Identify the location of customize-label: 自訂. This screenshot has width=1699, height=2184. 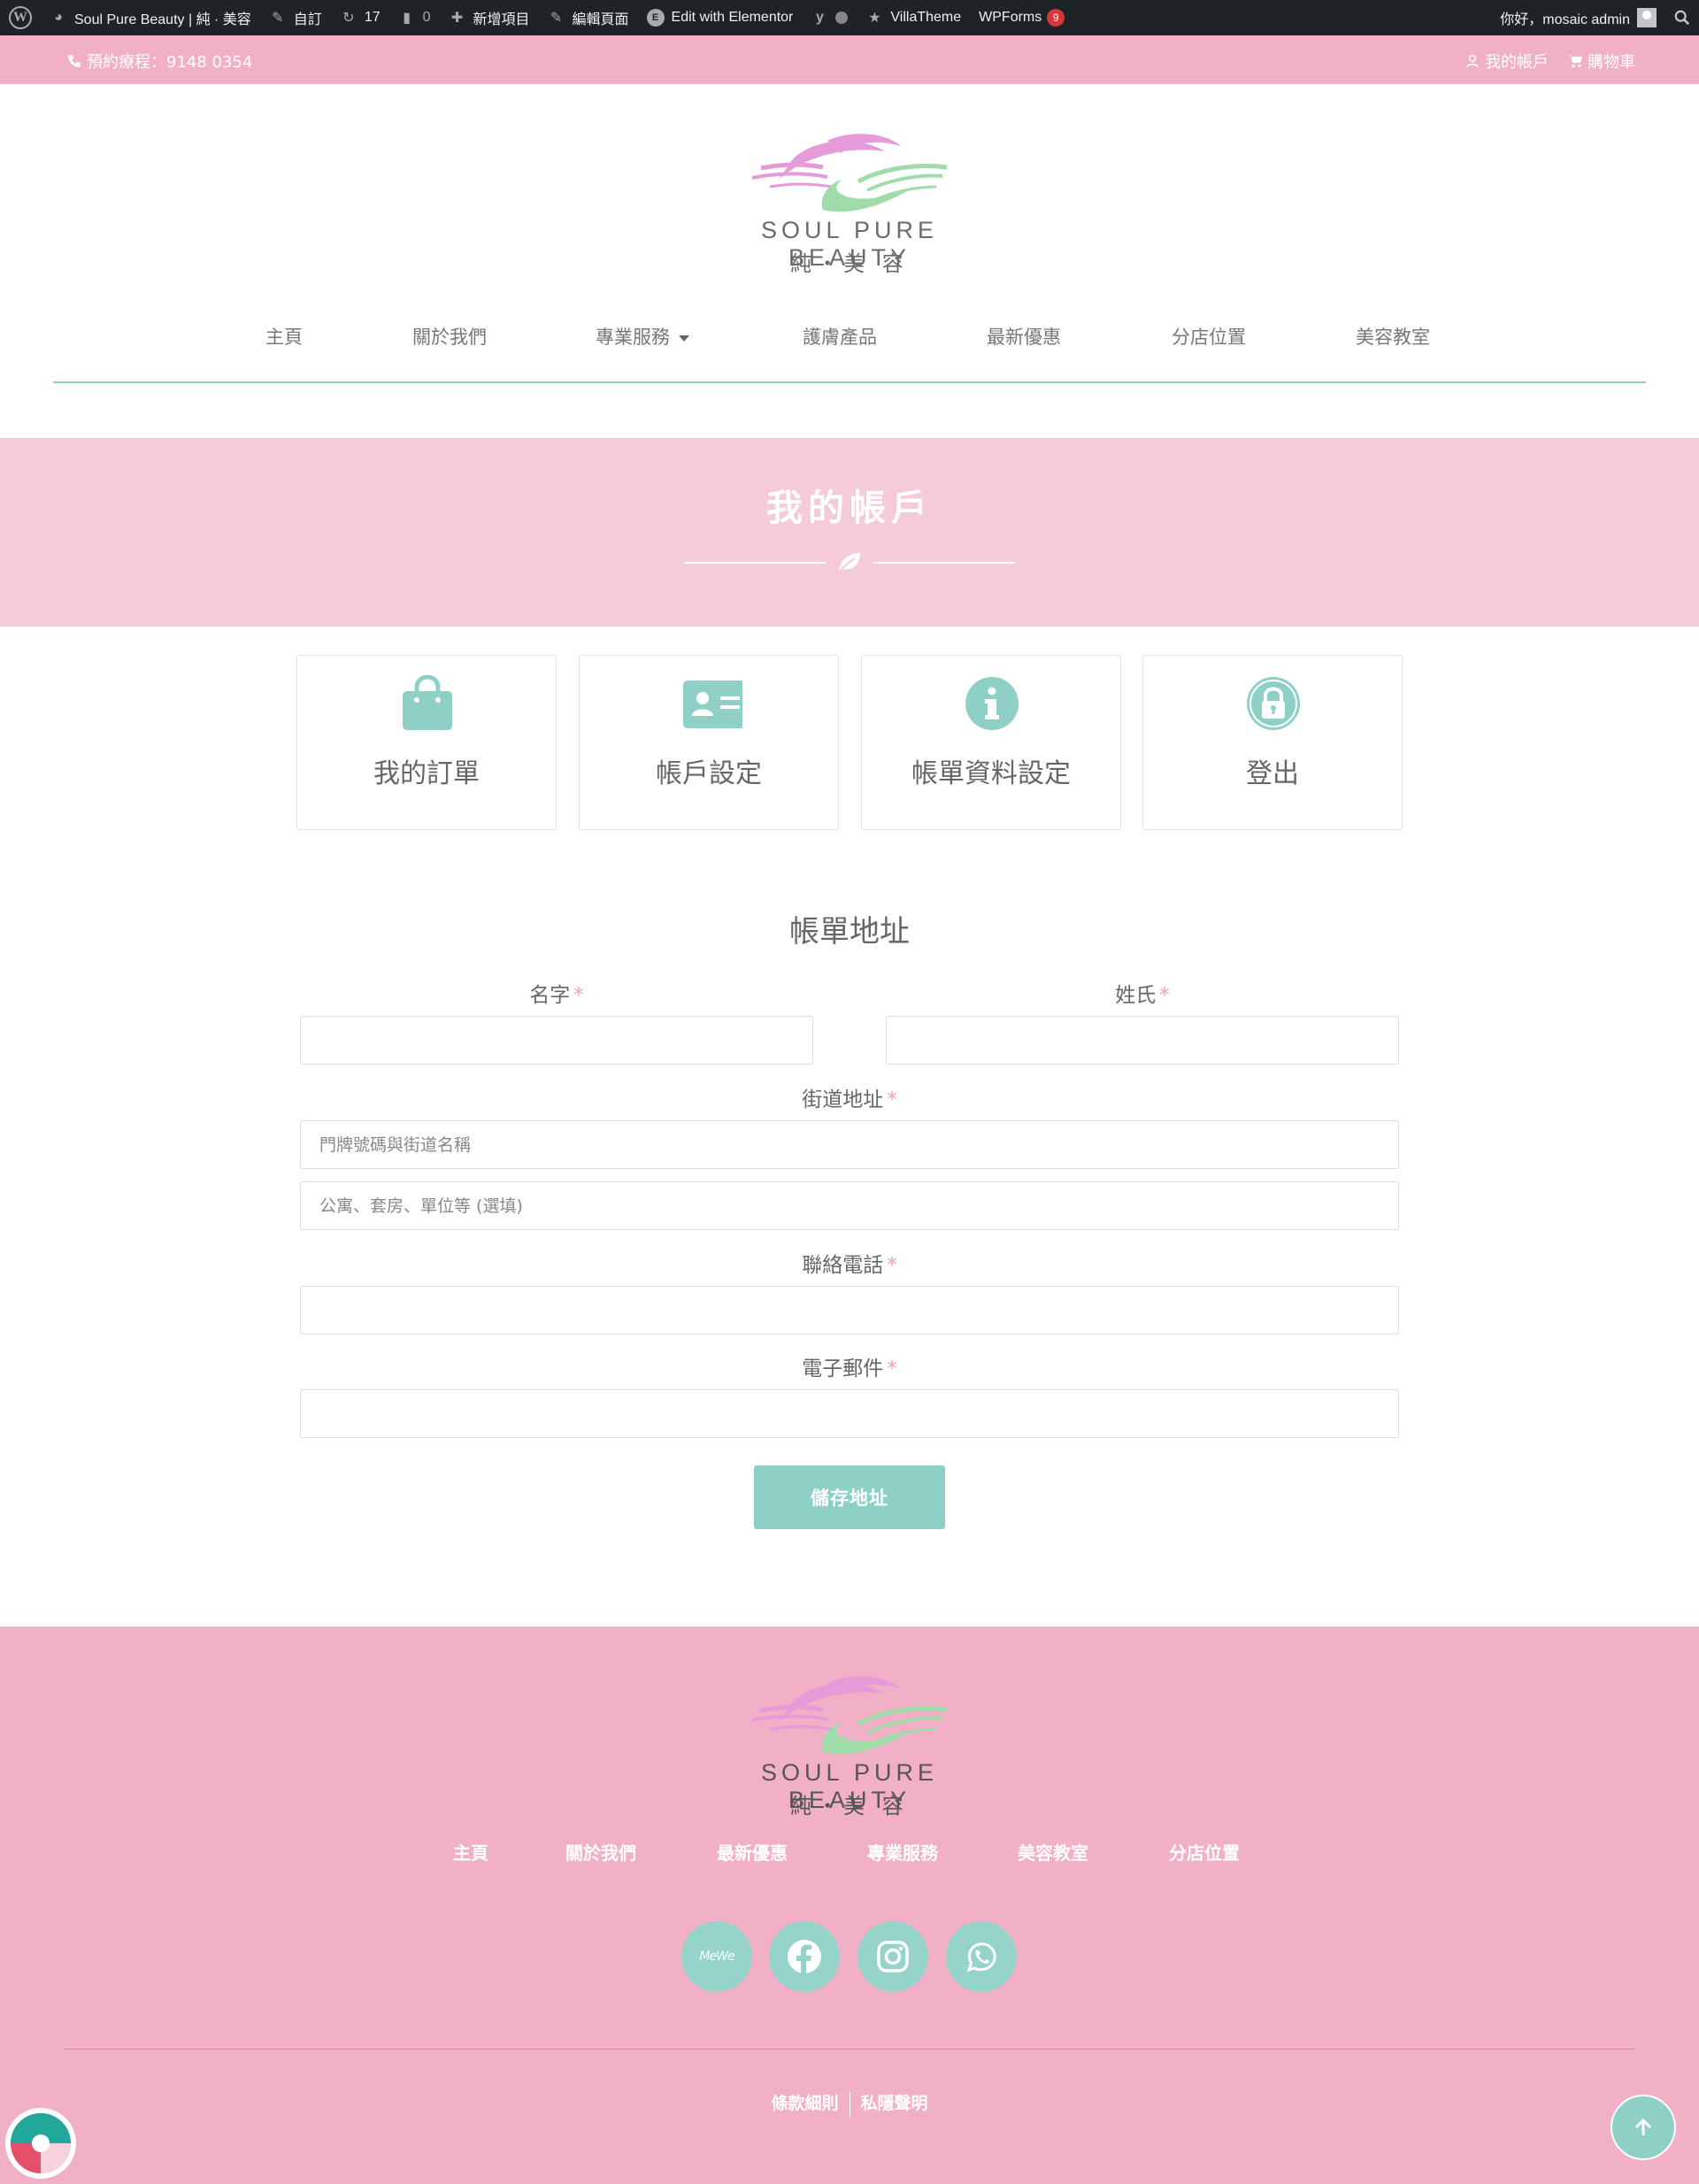
(307, 19).